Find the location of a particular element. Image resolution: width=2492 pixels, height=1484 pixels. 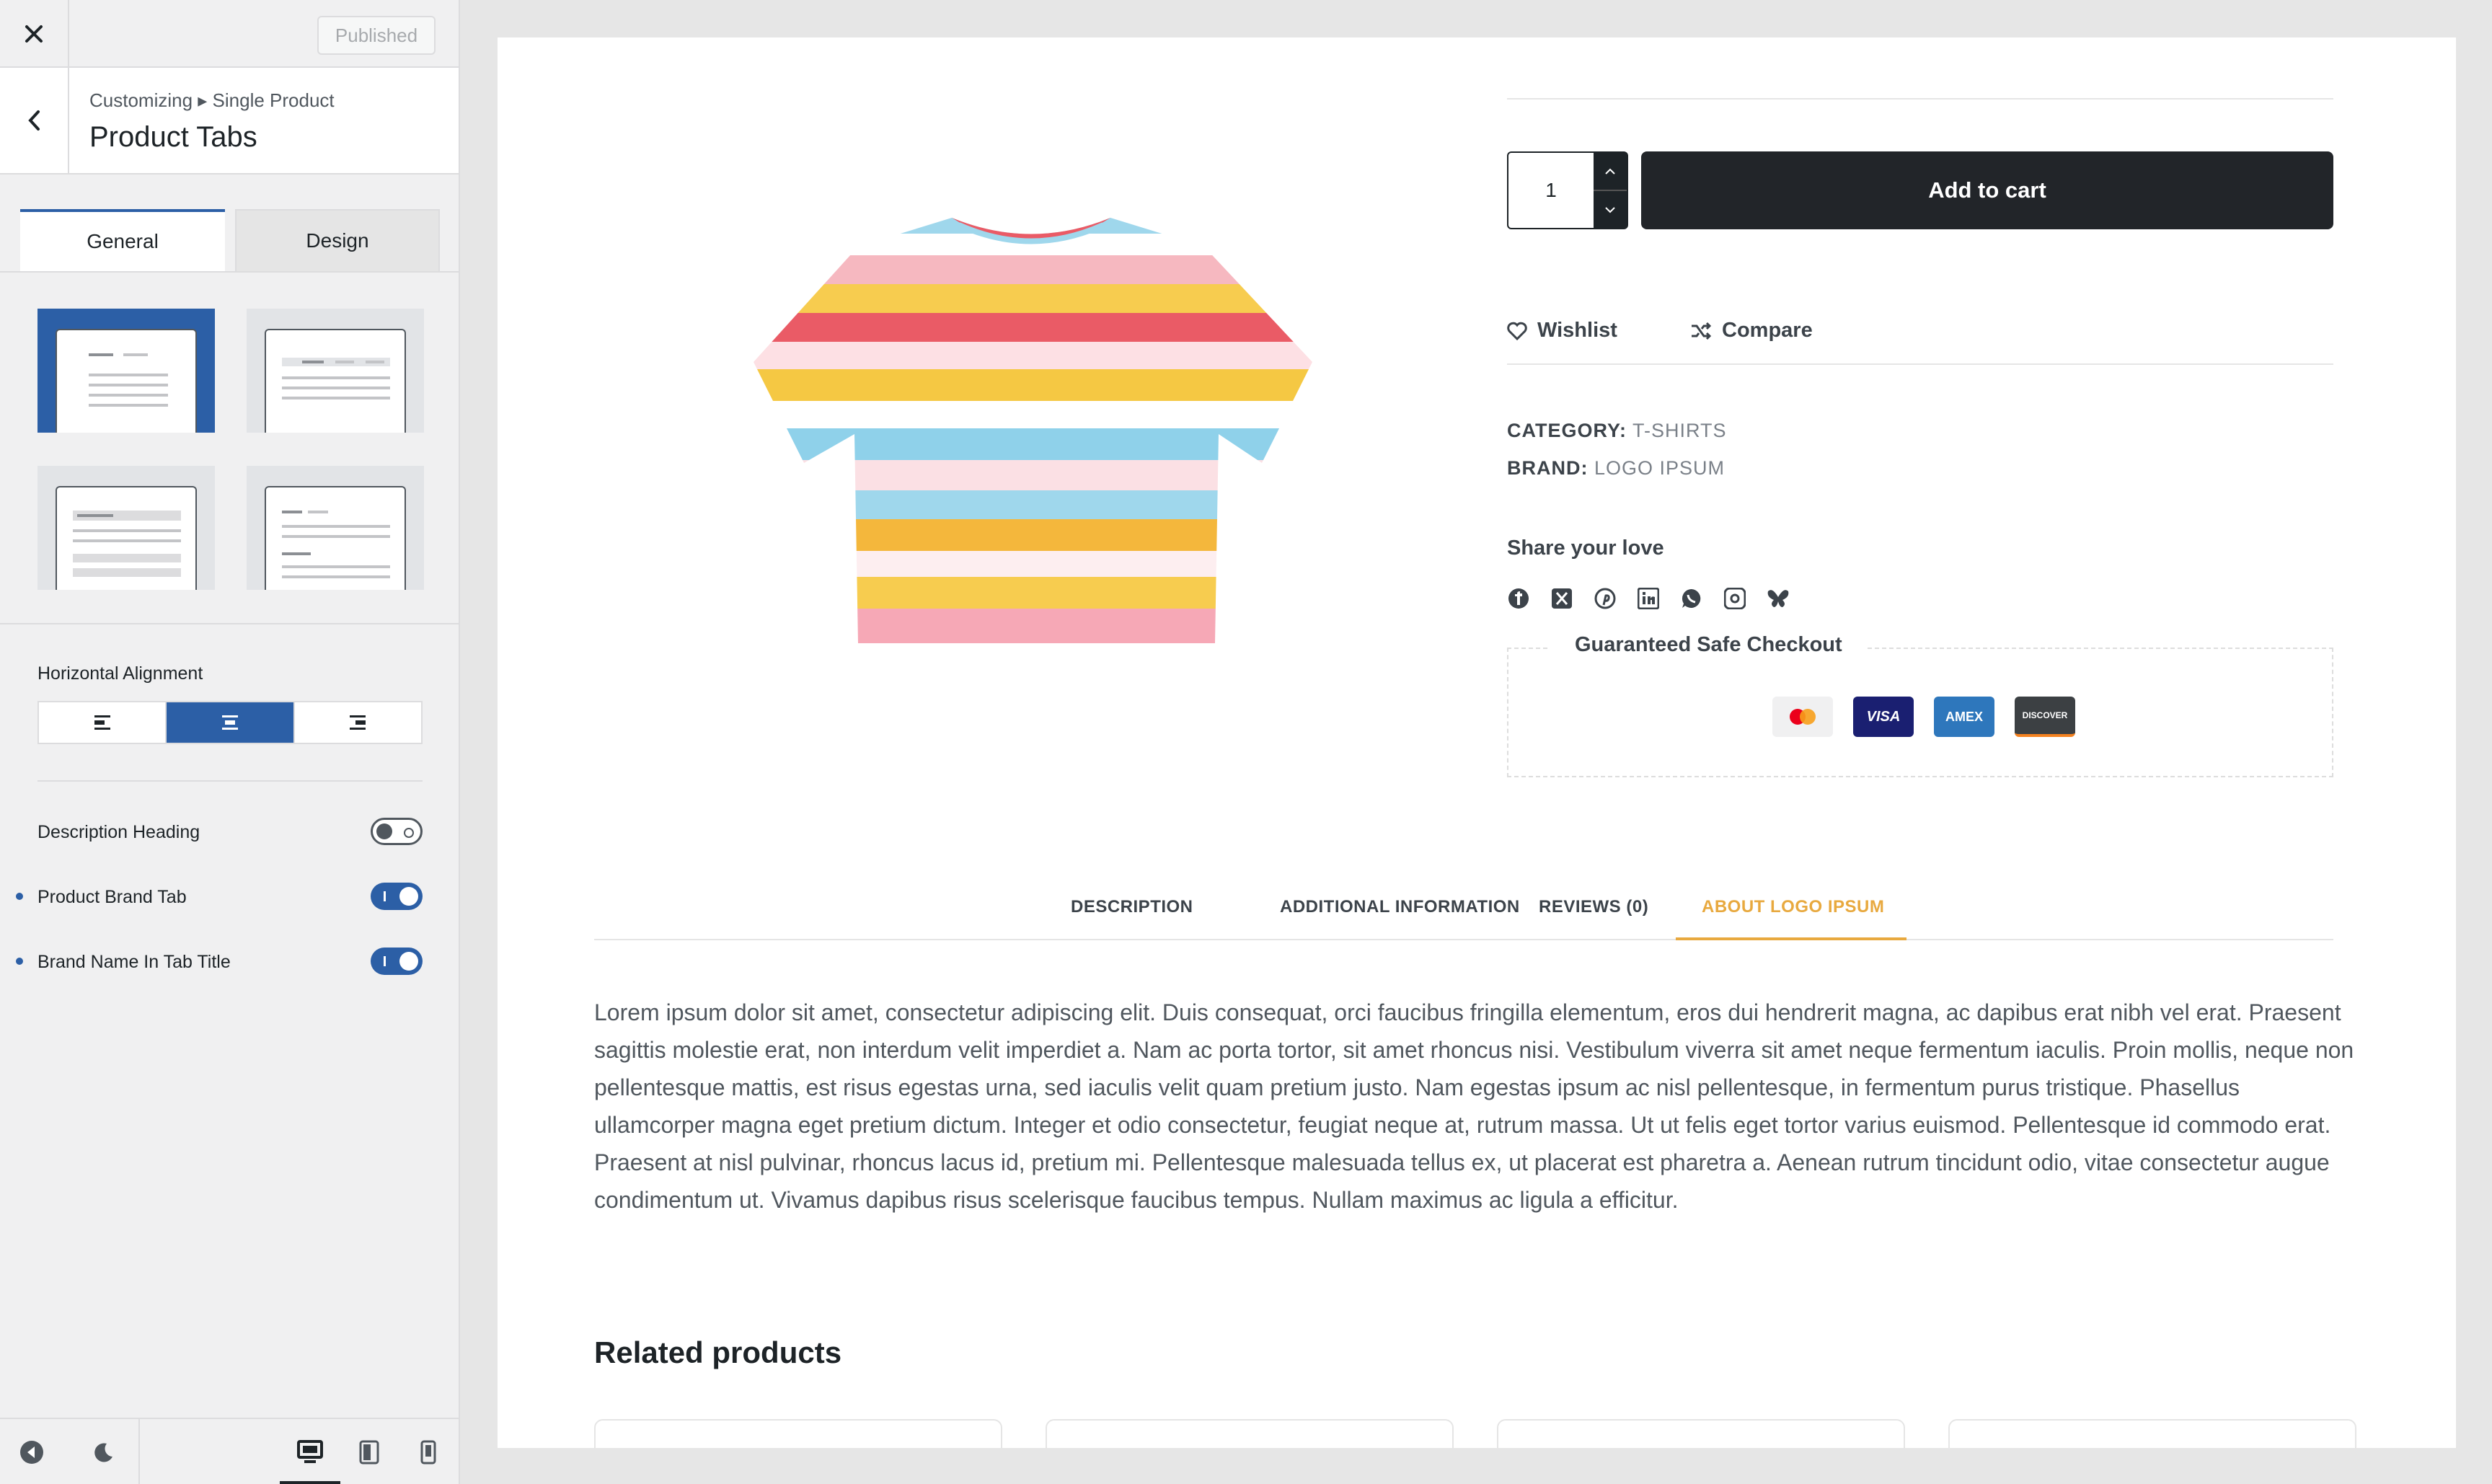

share-linkedin is located at coordinates (1648, 598).